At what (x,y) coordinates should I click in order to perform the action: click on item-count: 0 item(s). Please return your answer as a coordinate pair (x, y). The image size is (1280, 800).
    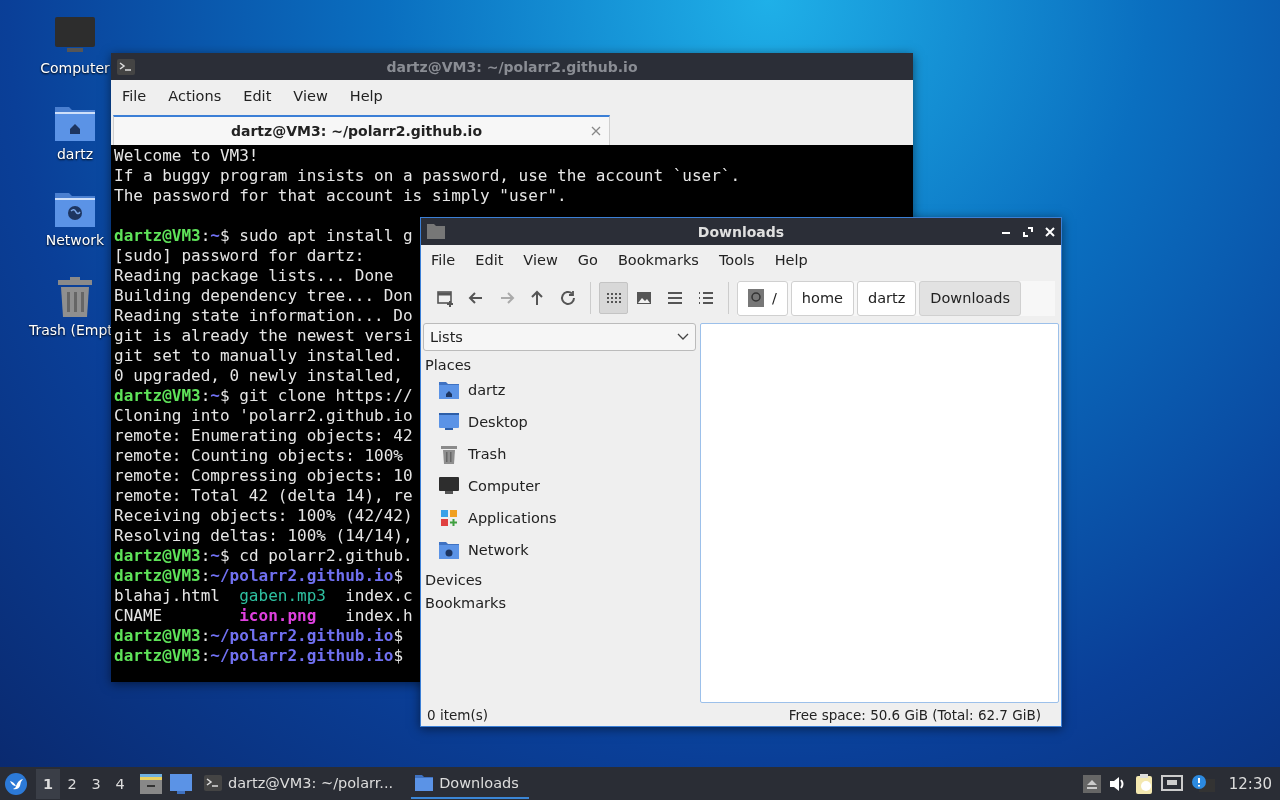
    Looking at the image, I should click on (457, 715).